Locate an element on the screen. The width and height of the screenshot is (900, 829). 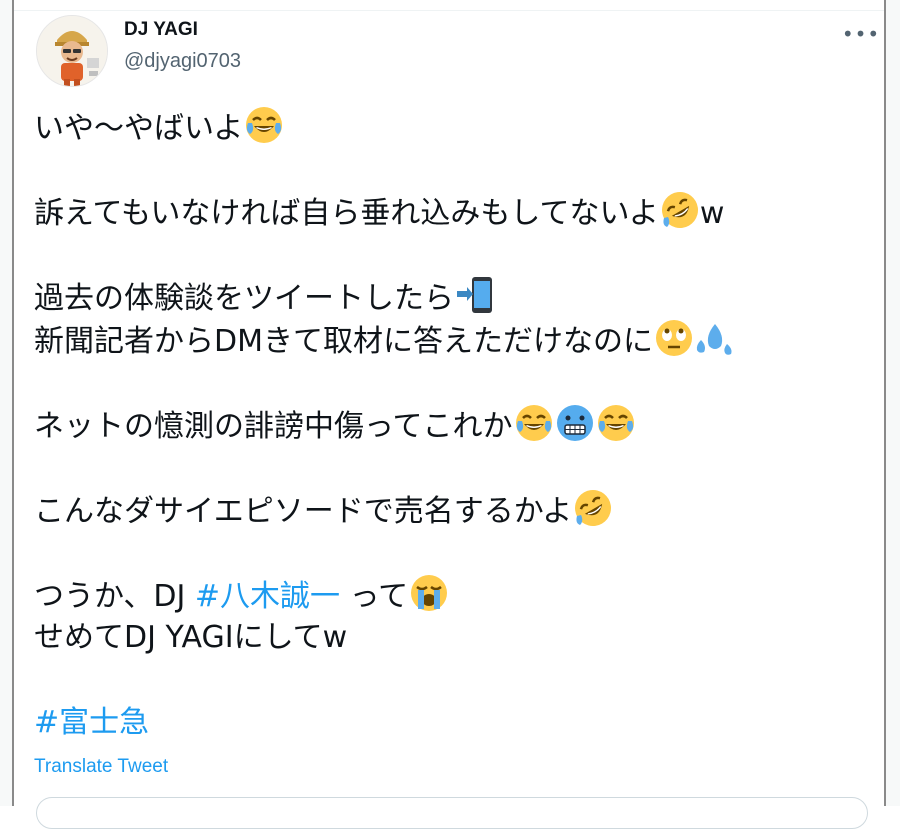
tweet-line: 訴えてもいなければ自ら垂れ込みもしてないよ w is located at coordinates (454, 211).